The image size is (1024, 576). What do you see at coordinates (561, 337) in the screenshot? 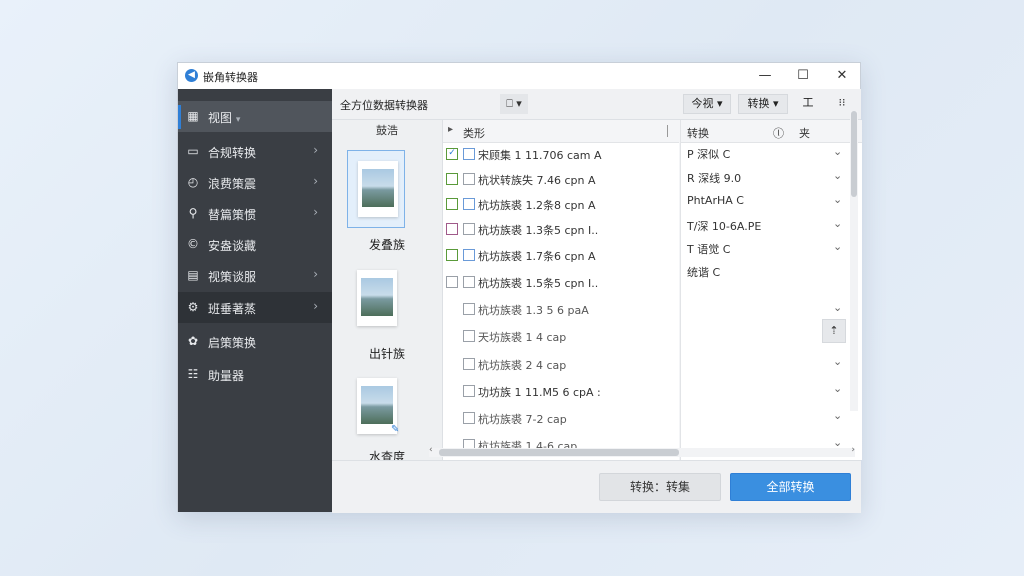
I see `file-row: 天坊族裘 1 4 cap` at bounding box center [561, 337].